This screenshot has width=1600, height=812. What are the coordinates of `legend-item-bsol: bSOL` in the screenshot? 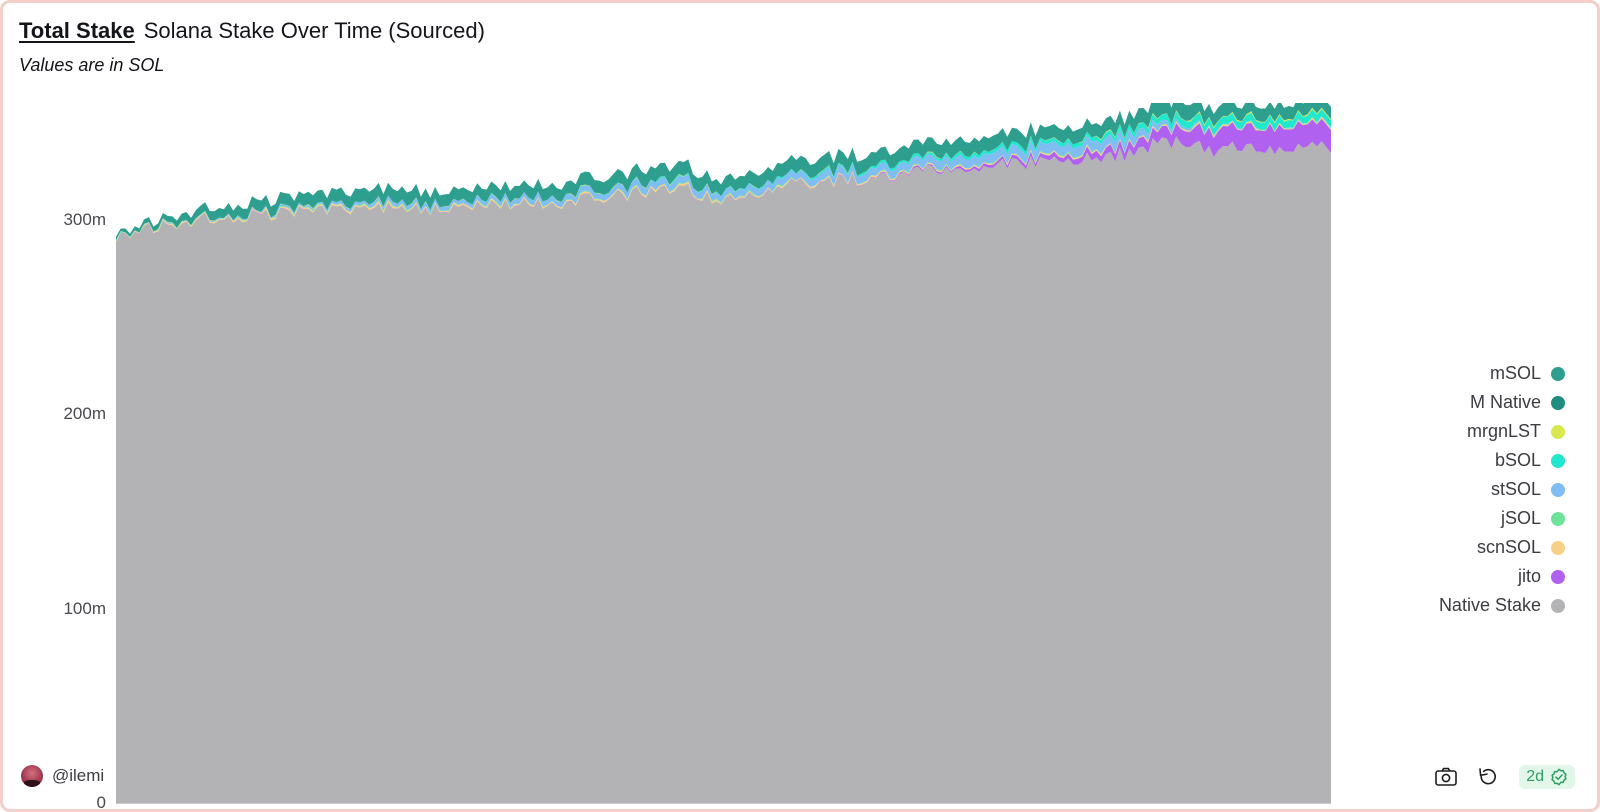 It's located at (1530, 460).